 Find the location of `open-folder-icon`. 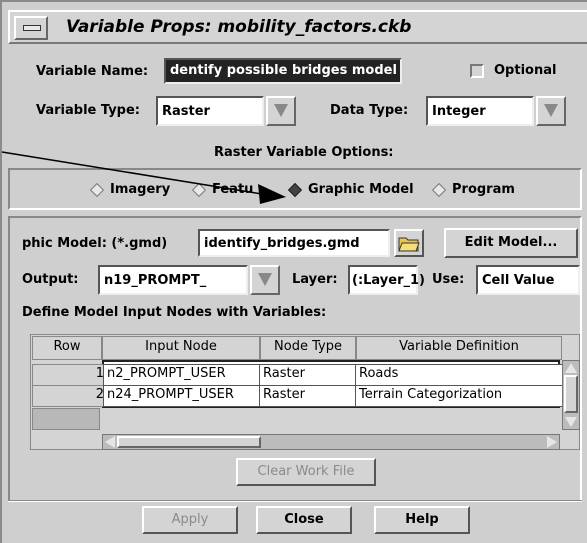

open-folder-icon is located at coordinates (409, 243).